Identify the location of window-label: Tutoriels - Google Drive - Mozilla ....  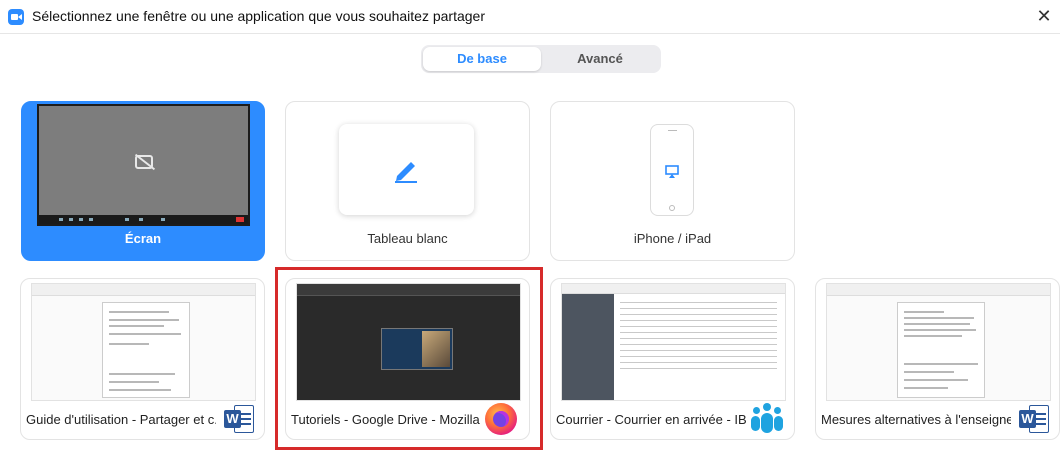
(386, 419).